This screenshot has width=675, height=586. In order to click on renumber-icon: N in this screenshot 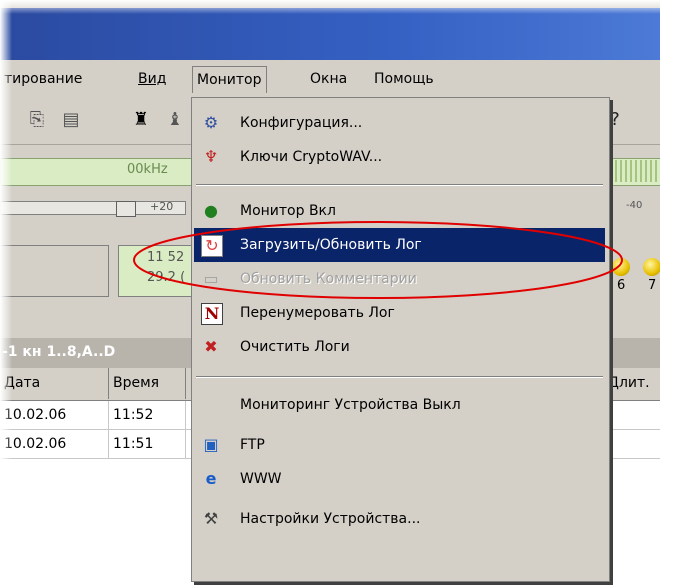, I will do `click(212, 314)`.